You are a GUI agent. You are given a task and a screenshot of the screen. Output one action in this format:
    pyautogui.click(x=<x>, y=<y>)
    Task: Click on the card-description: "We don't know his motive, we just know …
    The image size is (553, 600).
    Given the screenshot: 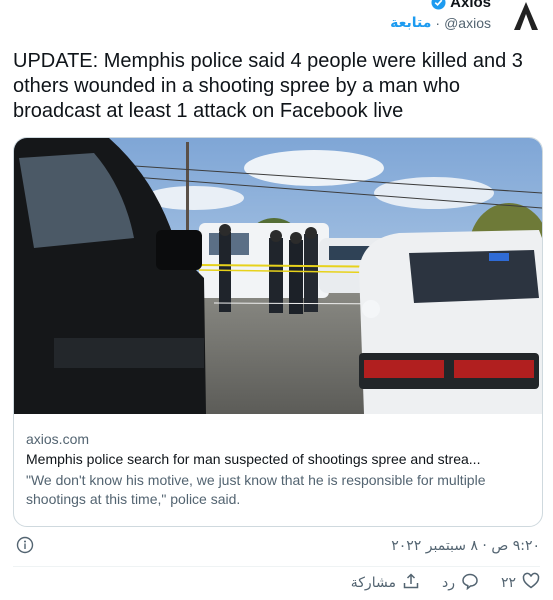 What is the action you would take?
    pyautogui.click(x=256, y=489)
    